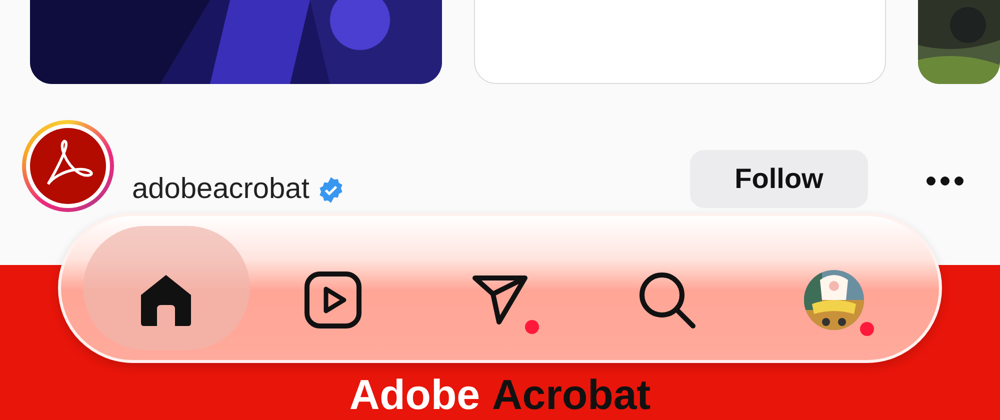 The width and height of the screenshot is (1000, 420). Describe the element at coordinates (945, 181) in the screenshot. I see `more-options-icon` at that location.